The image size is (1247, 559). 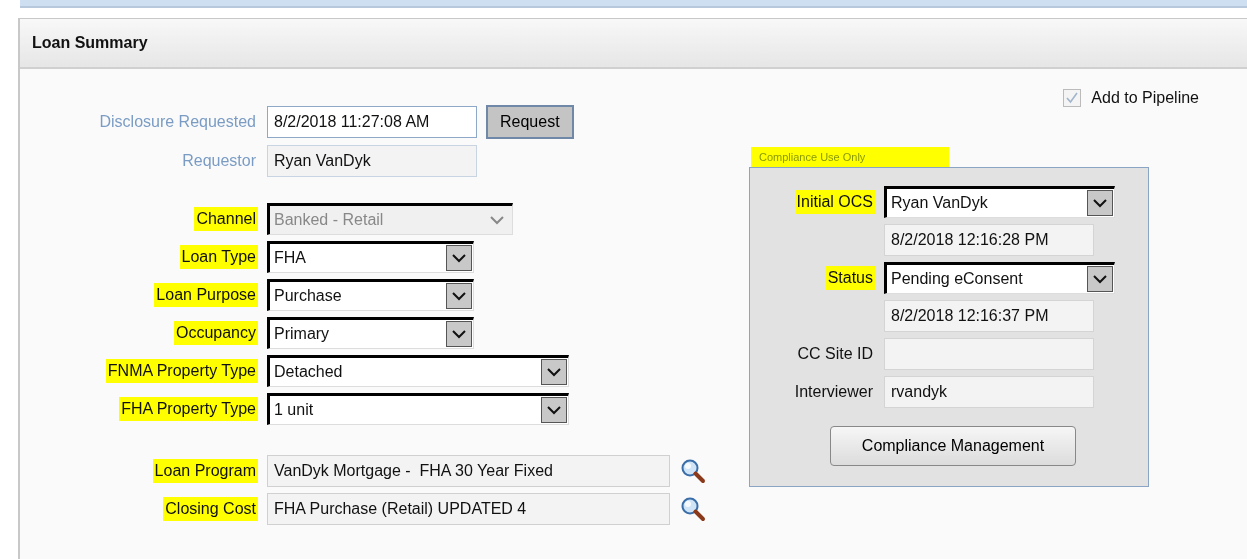 I want to click on dropdown: 1 unit, so click(x=418, y=409).